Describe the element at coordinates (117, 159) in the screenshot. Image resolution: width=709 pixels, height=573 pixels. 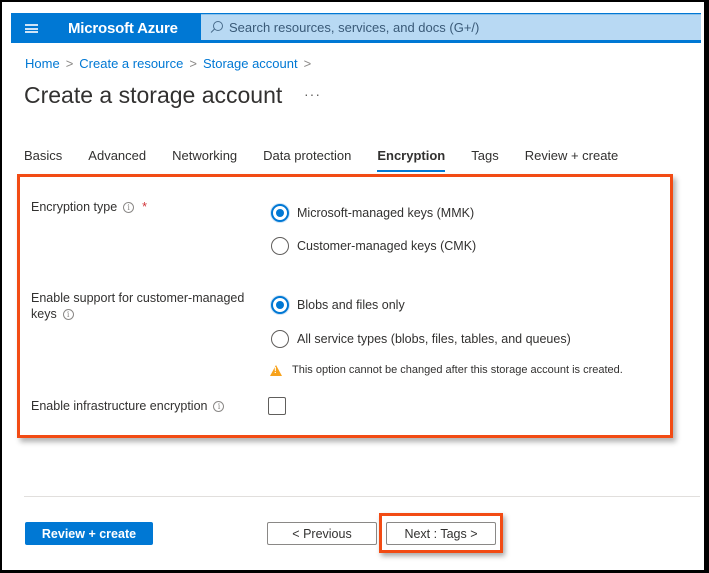
I see `tab-advanced: Advanced` at that location.